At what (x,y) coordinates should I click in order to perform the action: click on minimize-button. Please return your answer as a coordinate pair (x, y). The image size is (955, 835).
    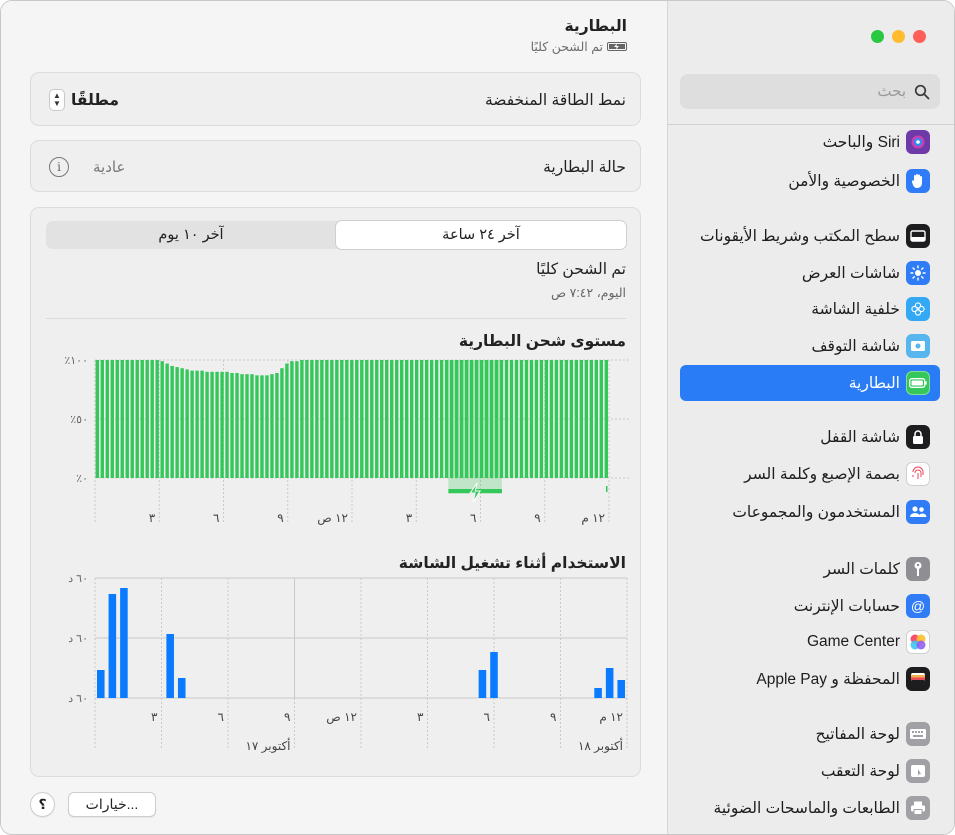
    Looking at the image, I should click on (898, 36).